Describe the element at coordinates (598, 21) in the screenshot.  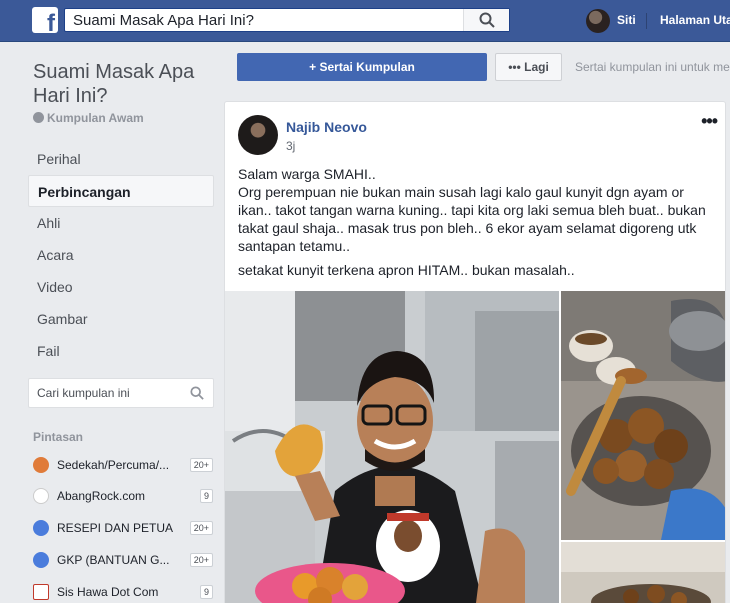
I see `profile-avatar` at that location.